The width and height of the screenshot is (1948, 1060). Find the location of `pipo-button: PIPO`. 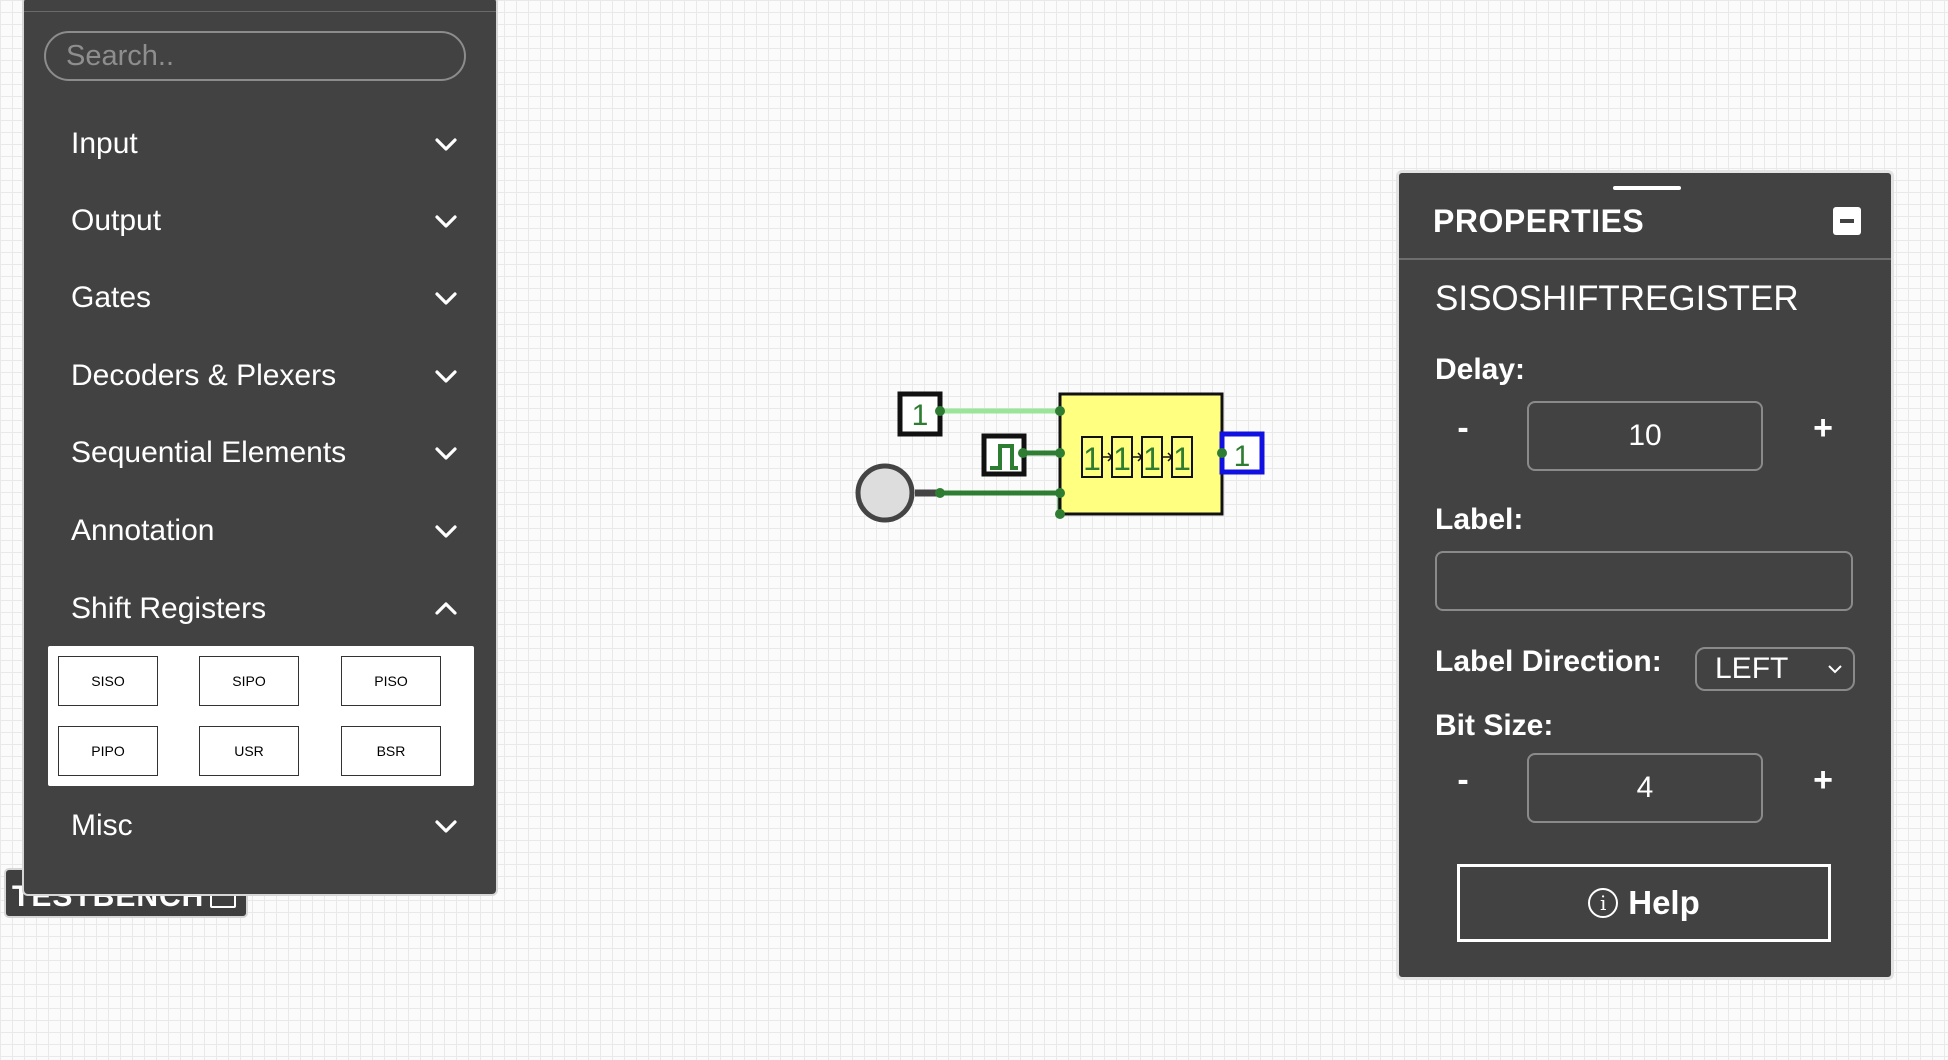

pipo-button: PIPO is located at coordinates (108, 751).